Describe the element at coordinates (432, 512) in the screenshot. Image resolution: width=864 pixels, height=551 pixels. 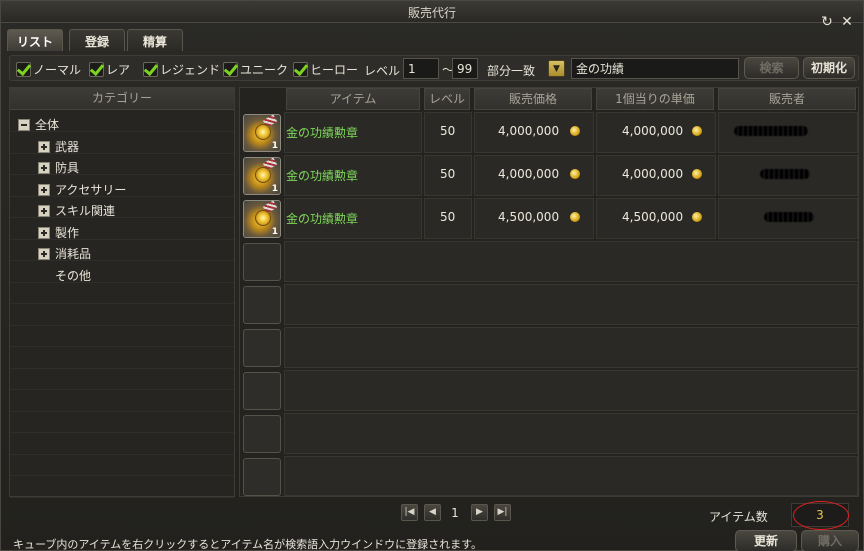
I see `prev-page-icon: ◀` at that location.